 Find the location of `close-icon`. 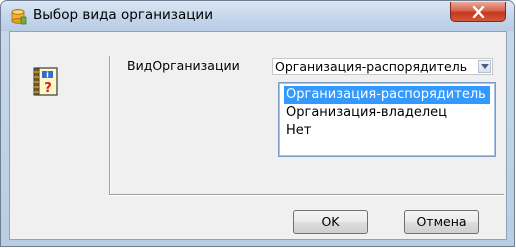

close-icon is located at coordinates (478, 12).